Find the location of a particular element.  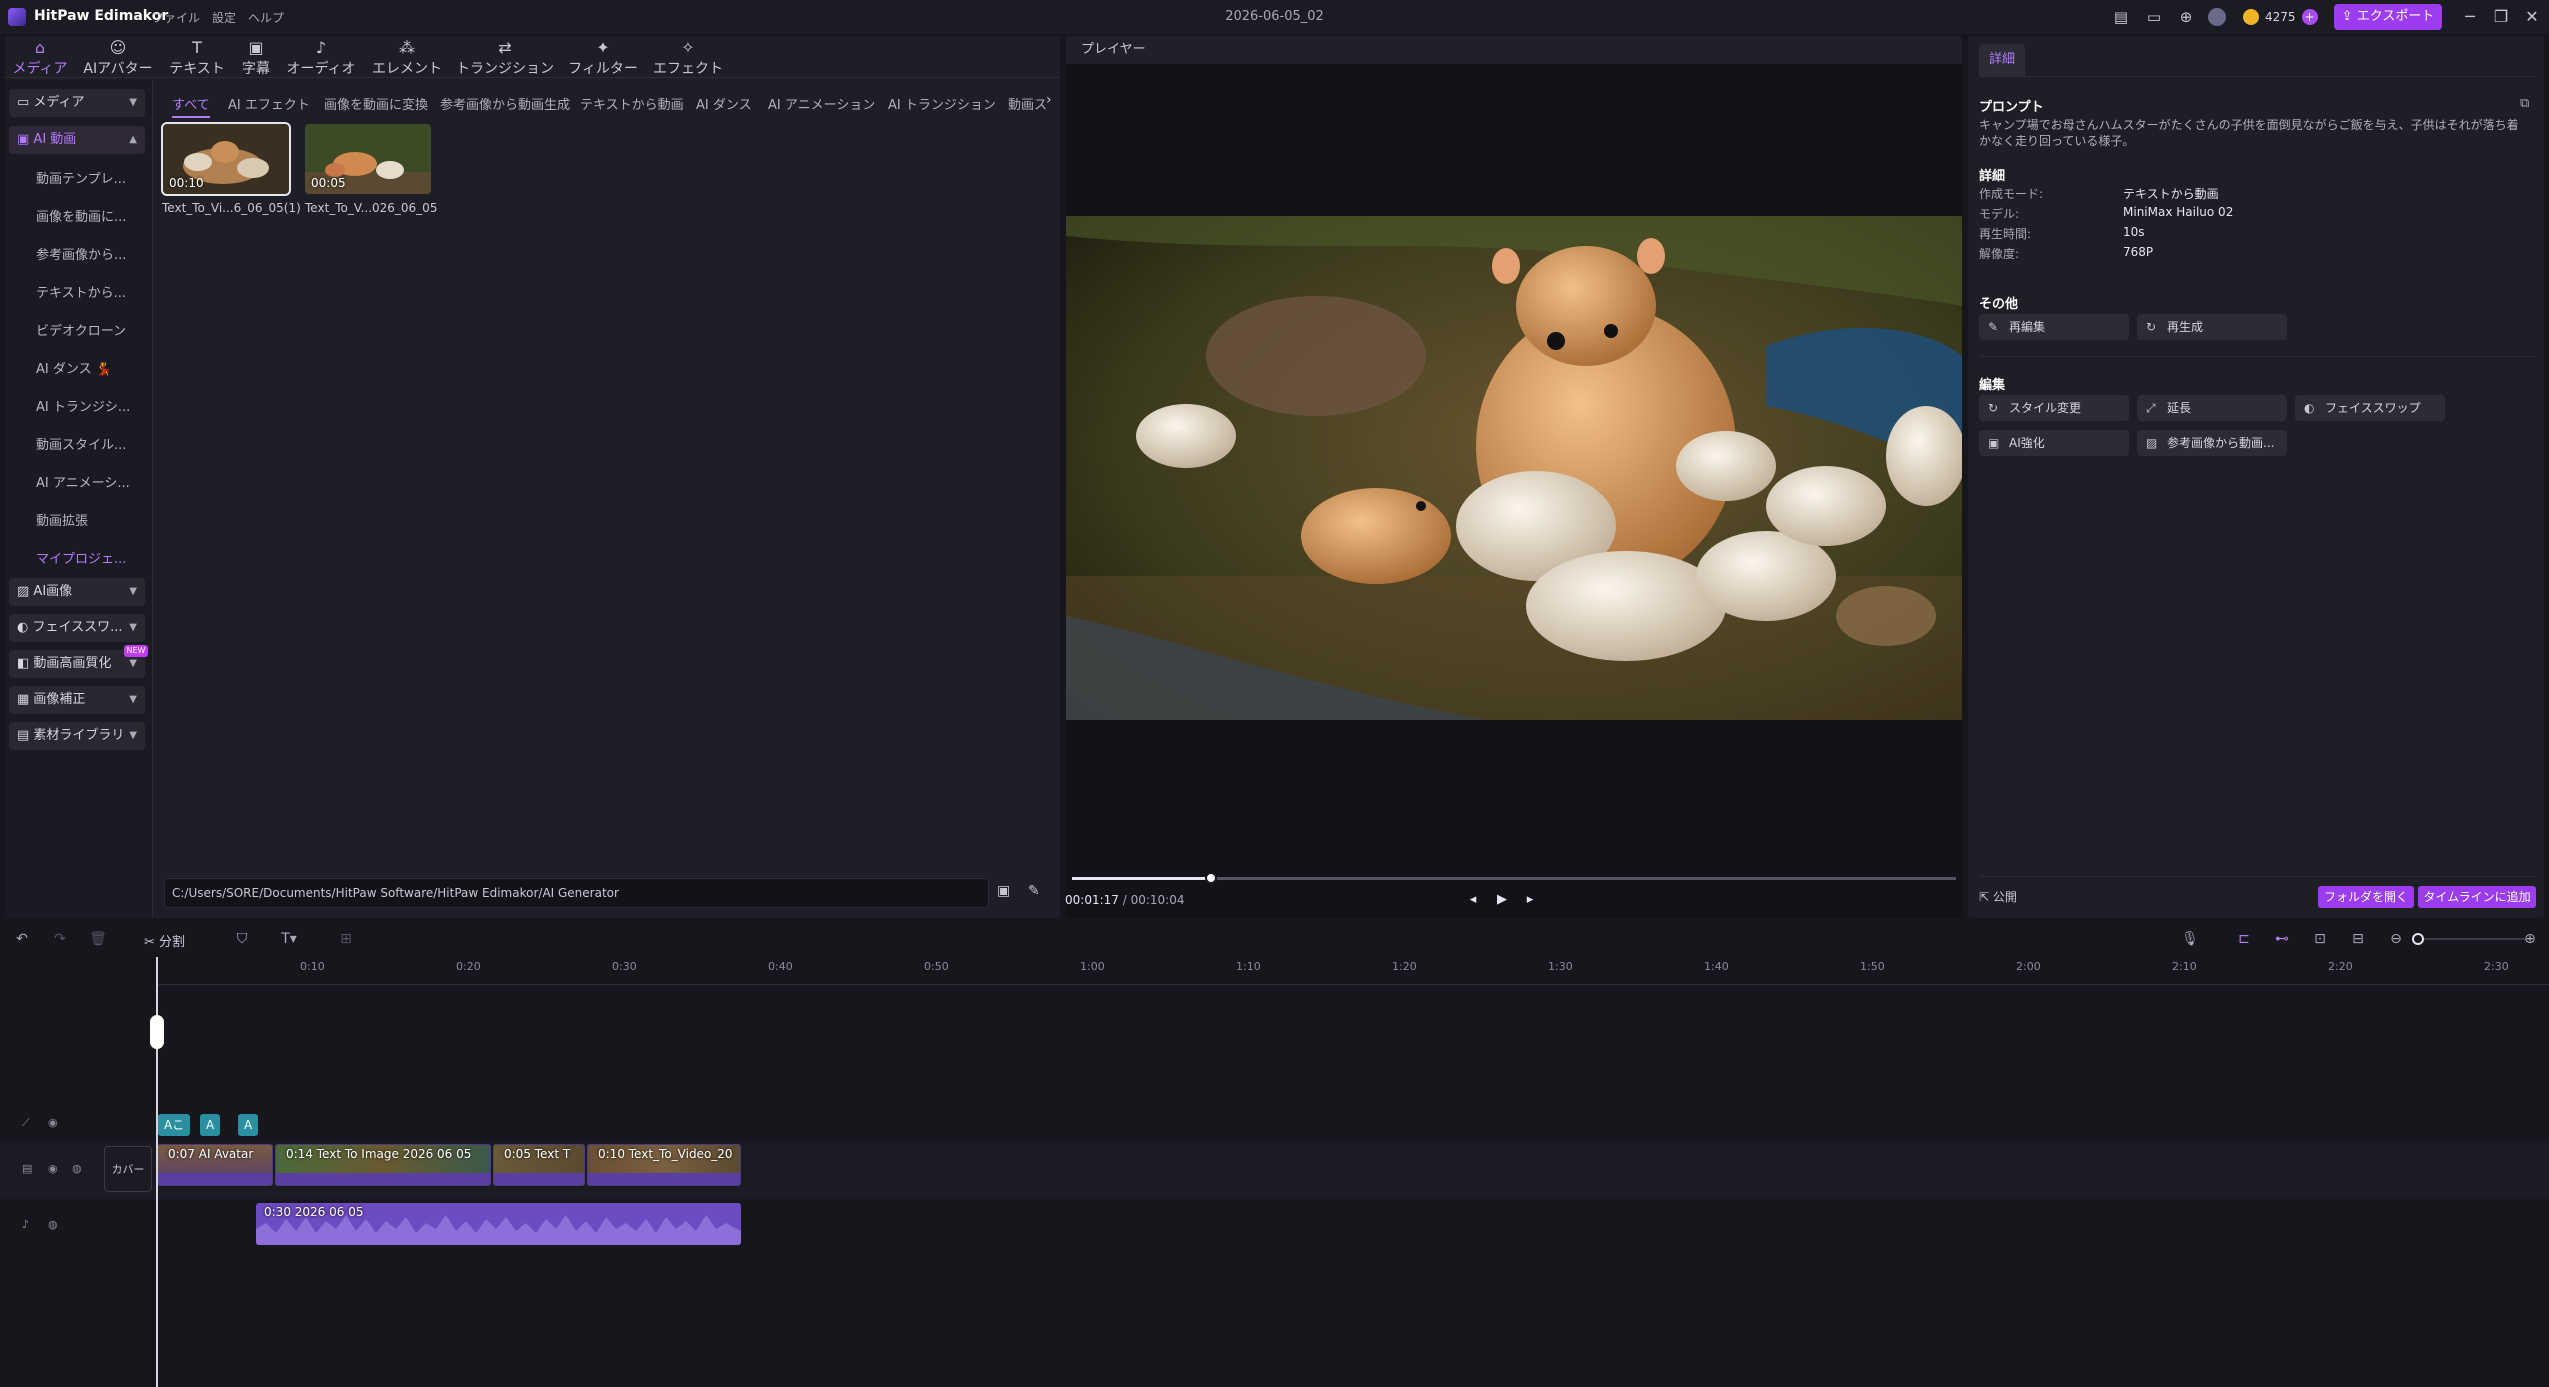

fit-icon: ⊡ is located at coordinates (2320, 939).